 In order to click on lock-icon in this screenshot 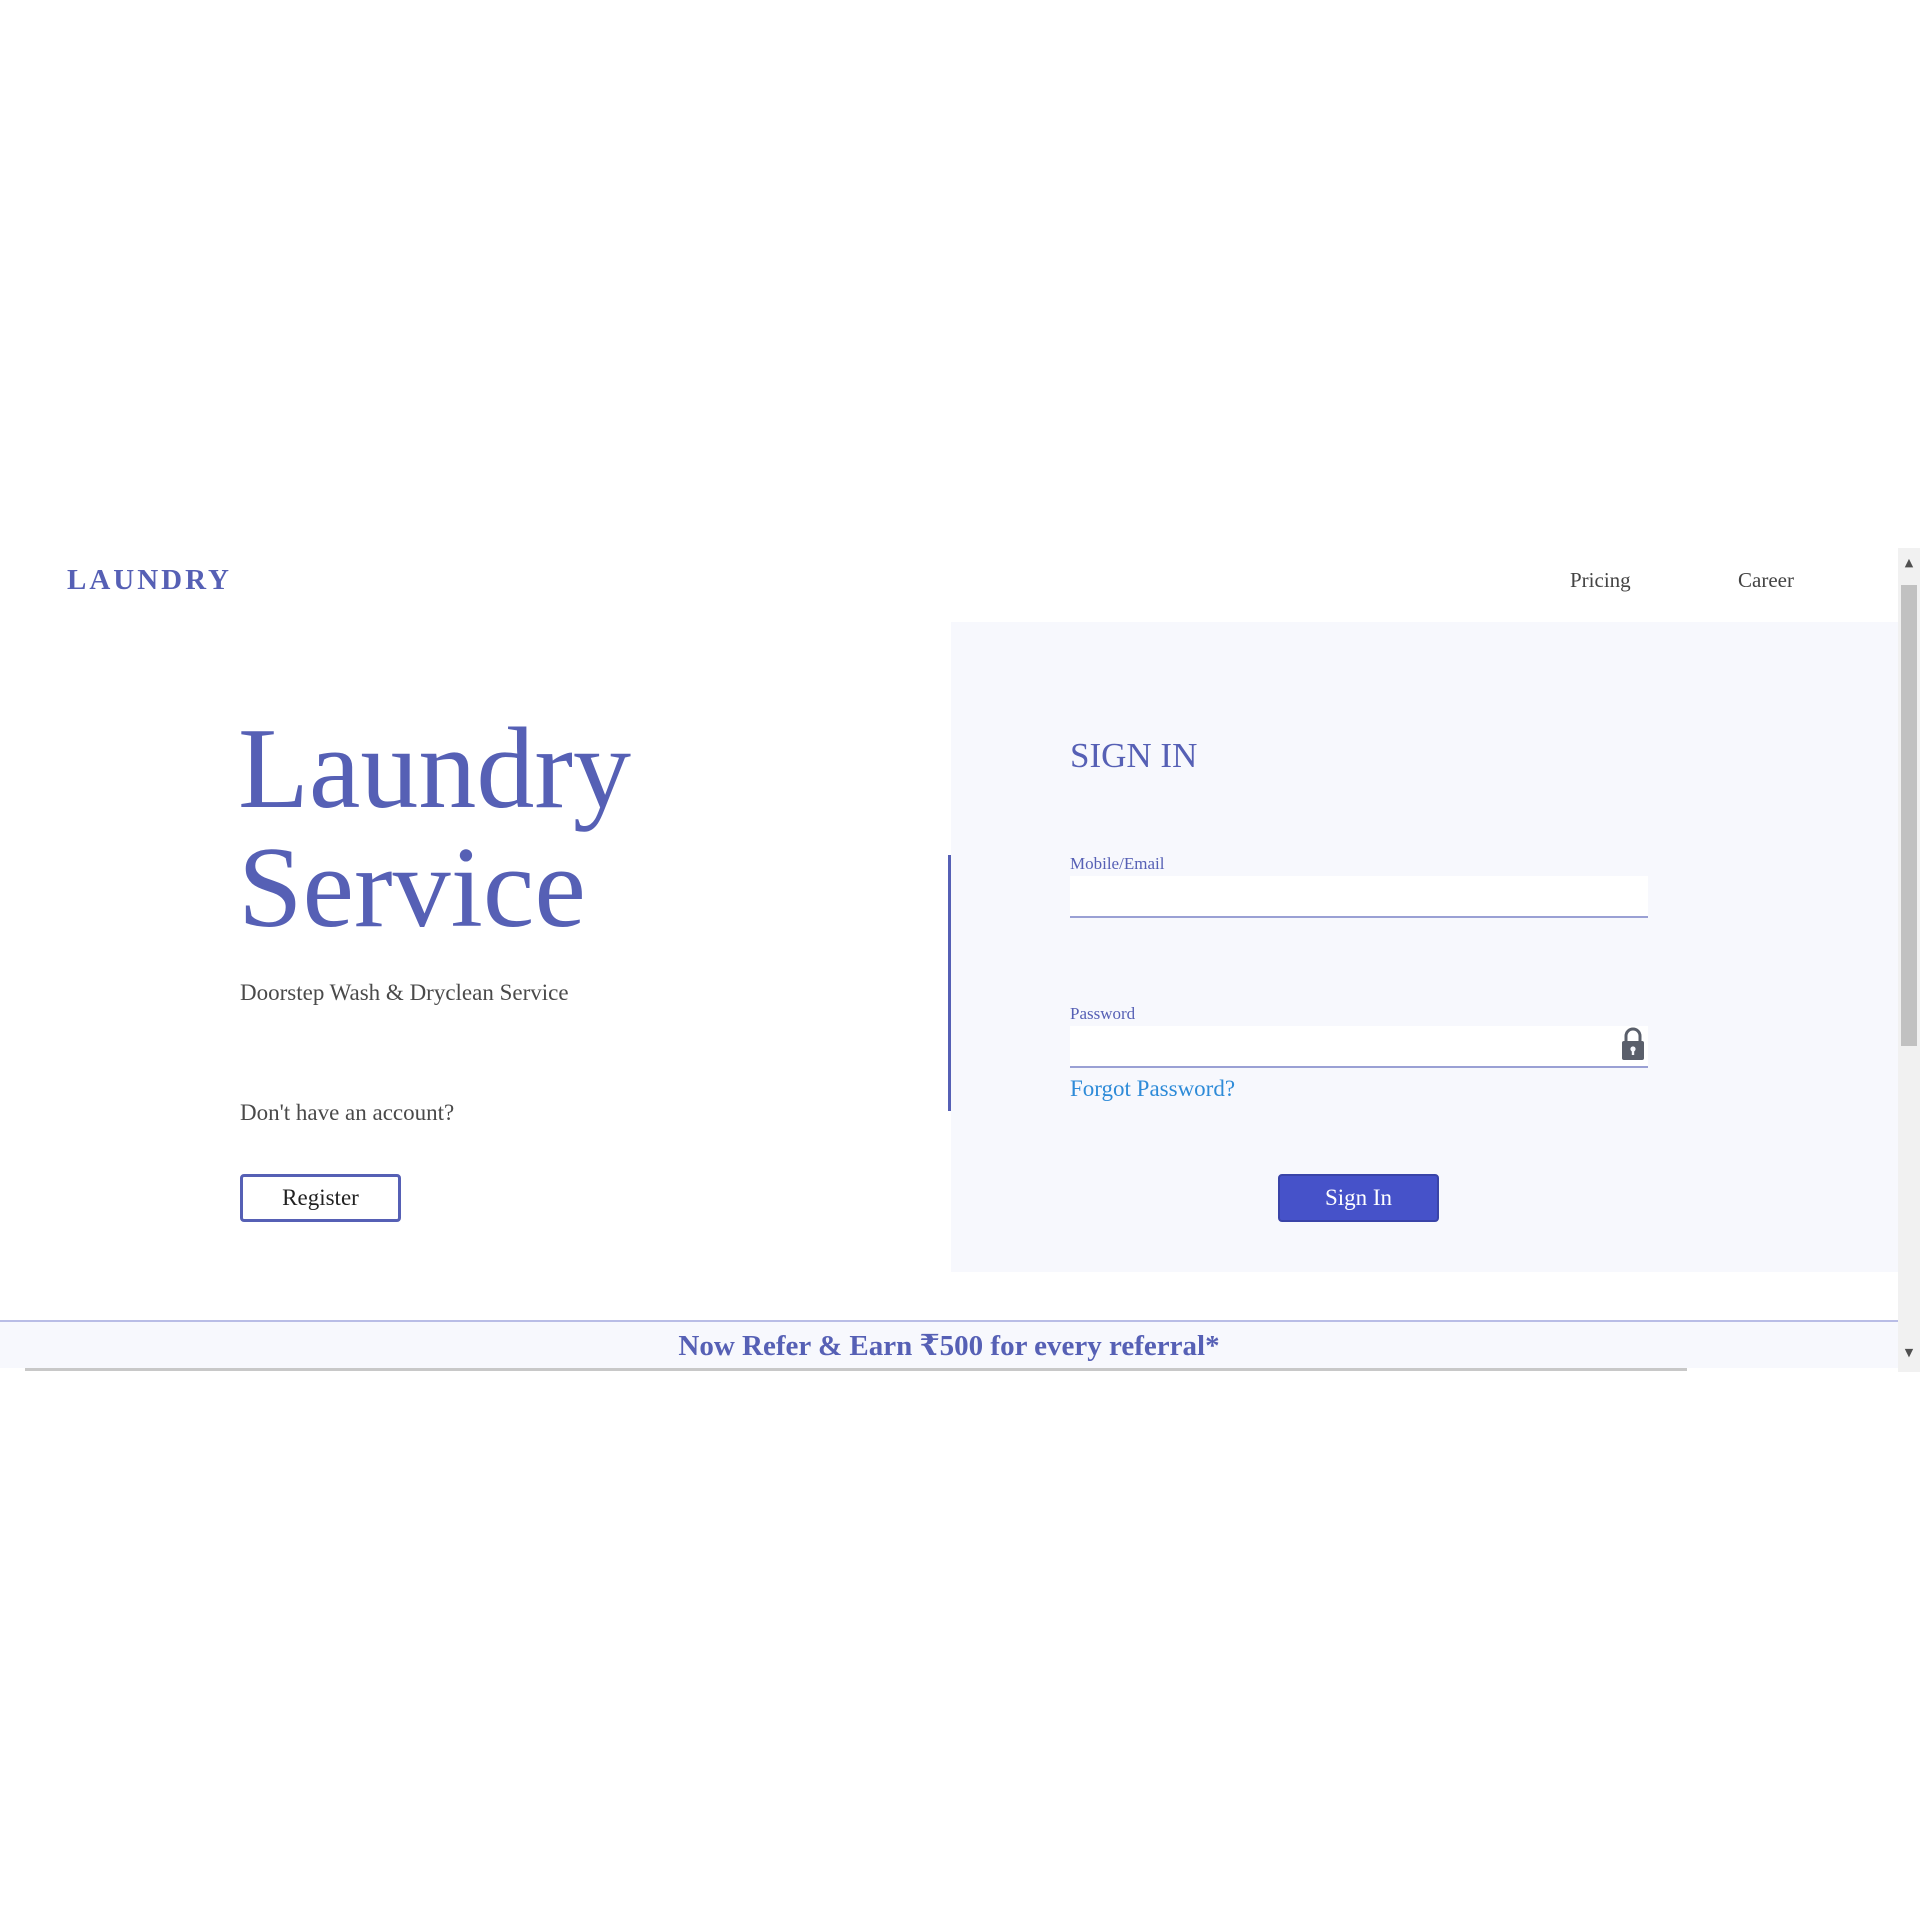, I will do `click(1633, 1044)`.